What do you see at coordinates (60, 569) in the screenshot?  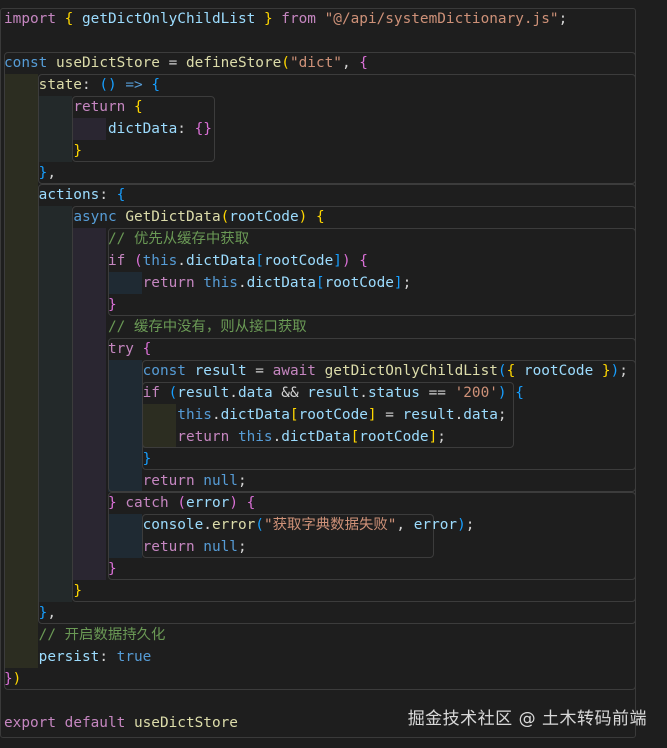 I see `code-line-26: }` at bounding box center [60, 569].